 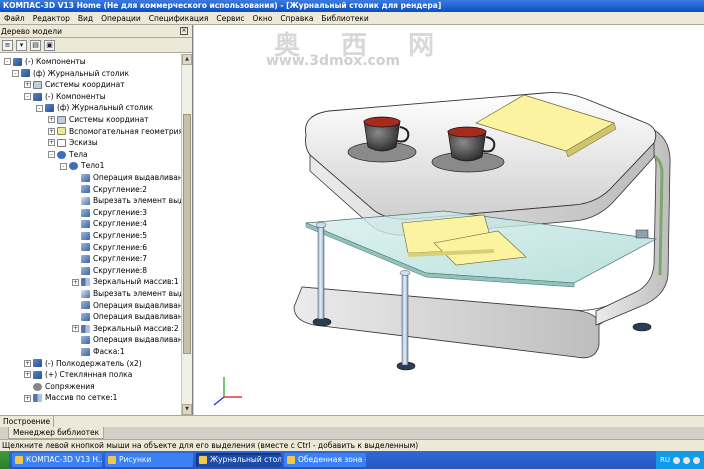 I want to click on menu-file: Файл, so click(x=14, y=18).